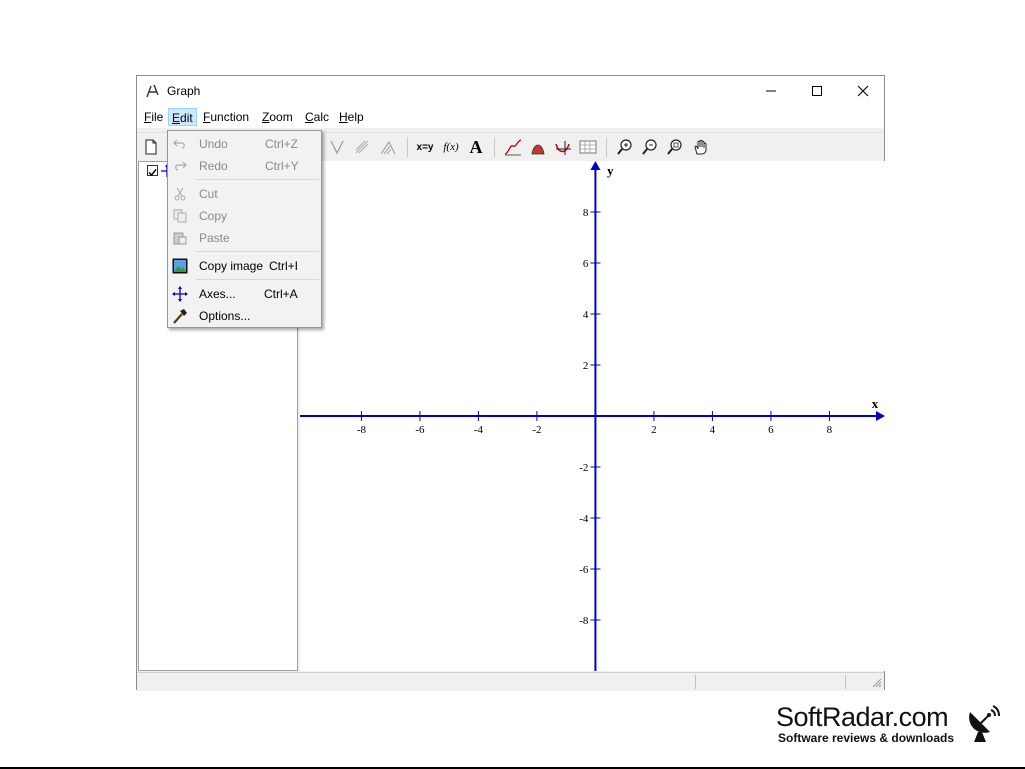 This screenshot has height=769, width=1025. What do you see at coordinates (180, 266) in the screenshot?
I see `image-icon` at bounding box center [180, 266].